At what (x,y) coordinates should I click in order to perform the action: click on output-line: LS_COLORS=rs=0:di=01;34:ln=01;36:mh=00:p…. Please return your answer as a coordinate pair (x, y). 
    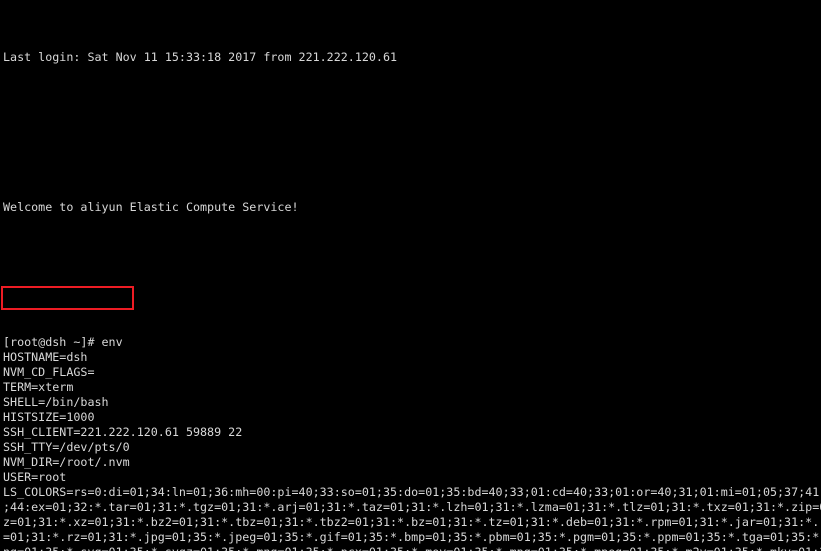
    Looking at the image, I should click on (412, 492).